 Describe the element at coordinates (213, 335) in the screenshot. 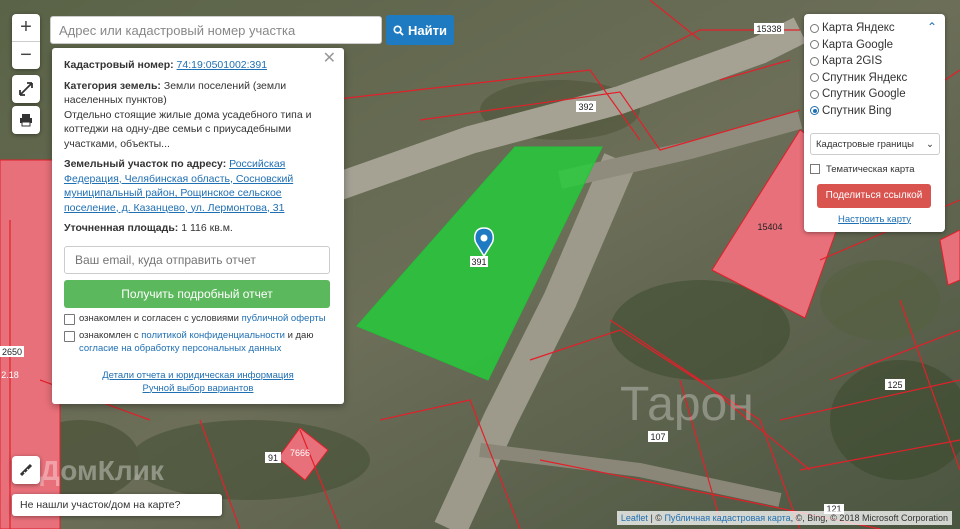

I see `privacy-policy-link: политикой конфиденциальности` at that location.